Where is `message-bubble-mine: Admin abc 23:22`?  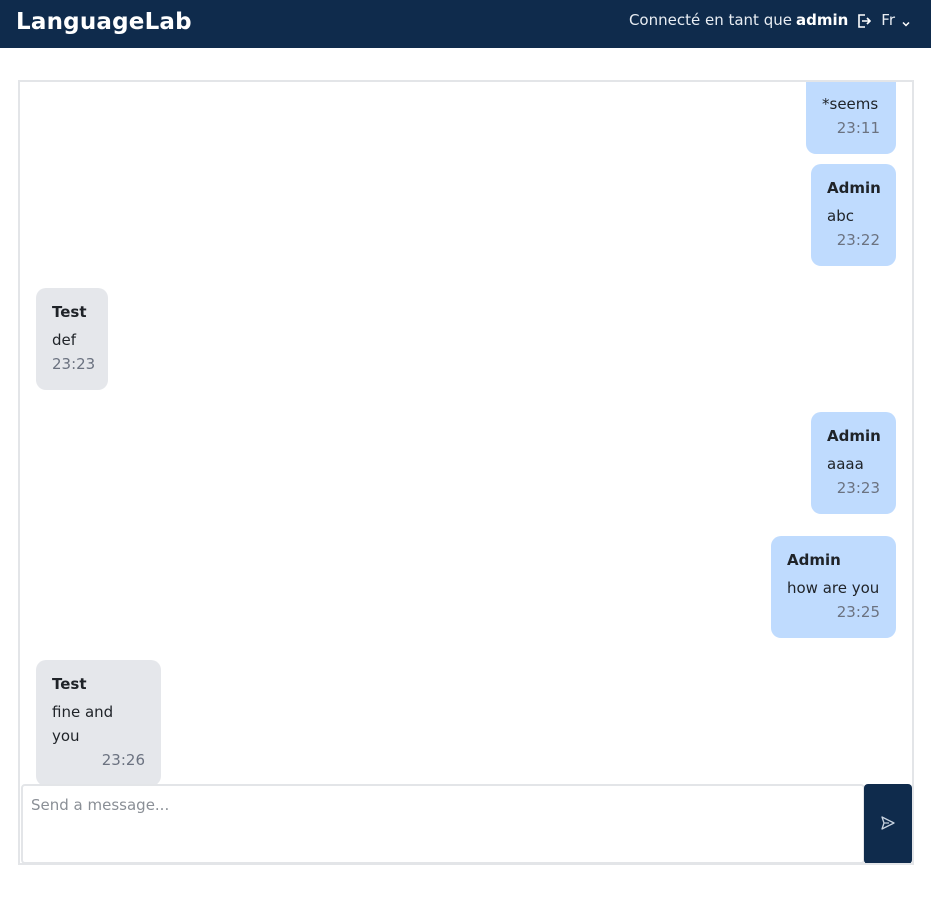 message-bubble-mine: Admin abc 23:22 is located at coordinates (853, 215).